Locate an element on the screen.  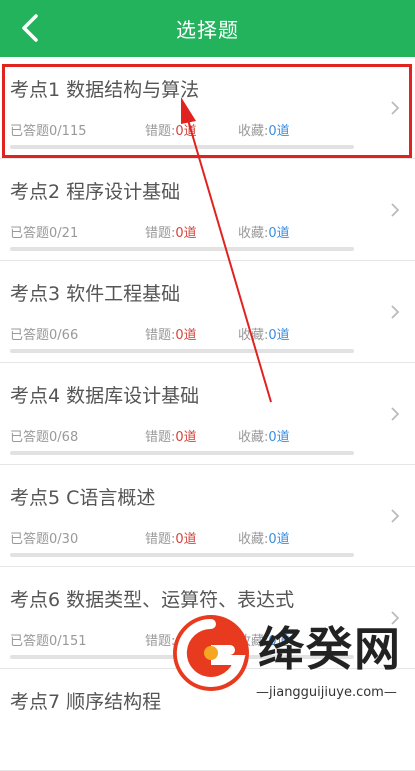
topic-item: 考点3 软件工程基础 已答题0/66 错题:0道 收藏:0道 is located at coordinates (207, 312).